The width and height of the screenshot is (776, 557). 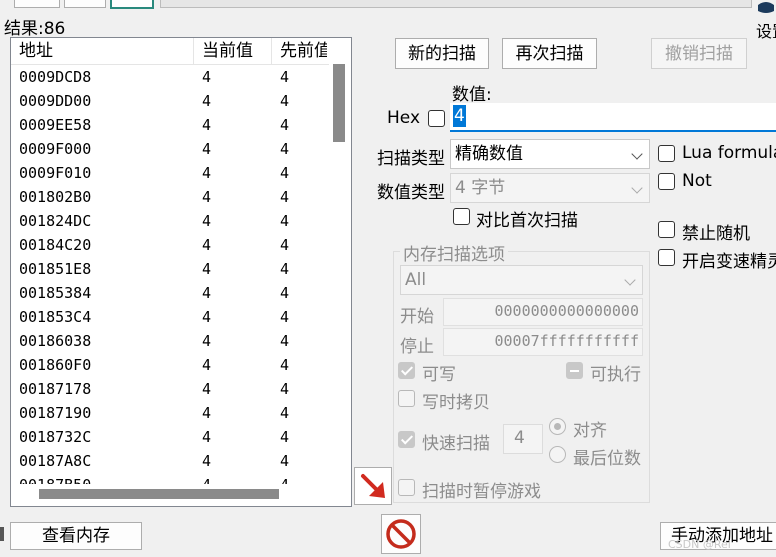 I want to click on alignment-radio, so click(x=557, y=426).